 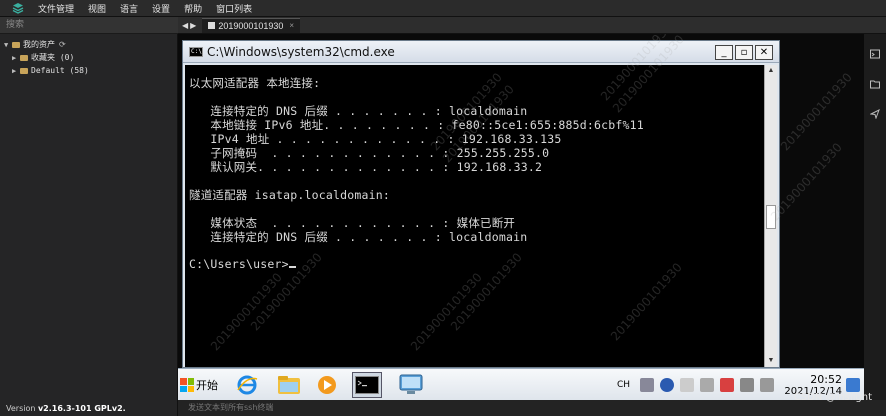 I want to click on version-prefix: Version, so click(x=21, y=408).